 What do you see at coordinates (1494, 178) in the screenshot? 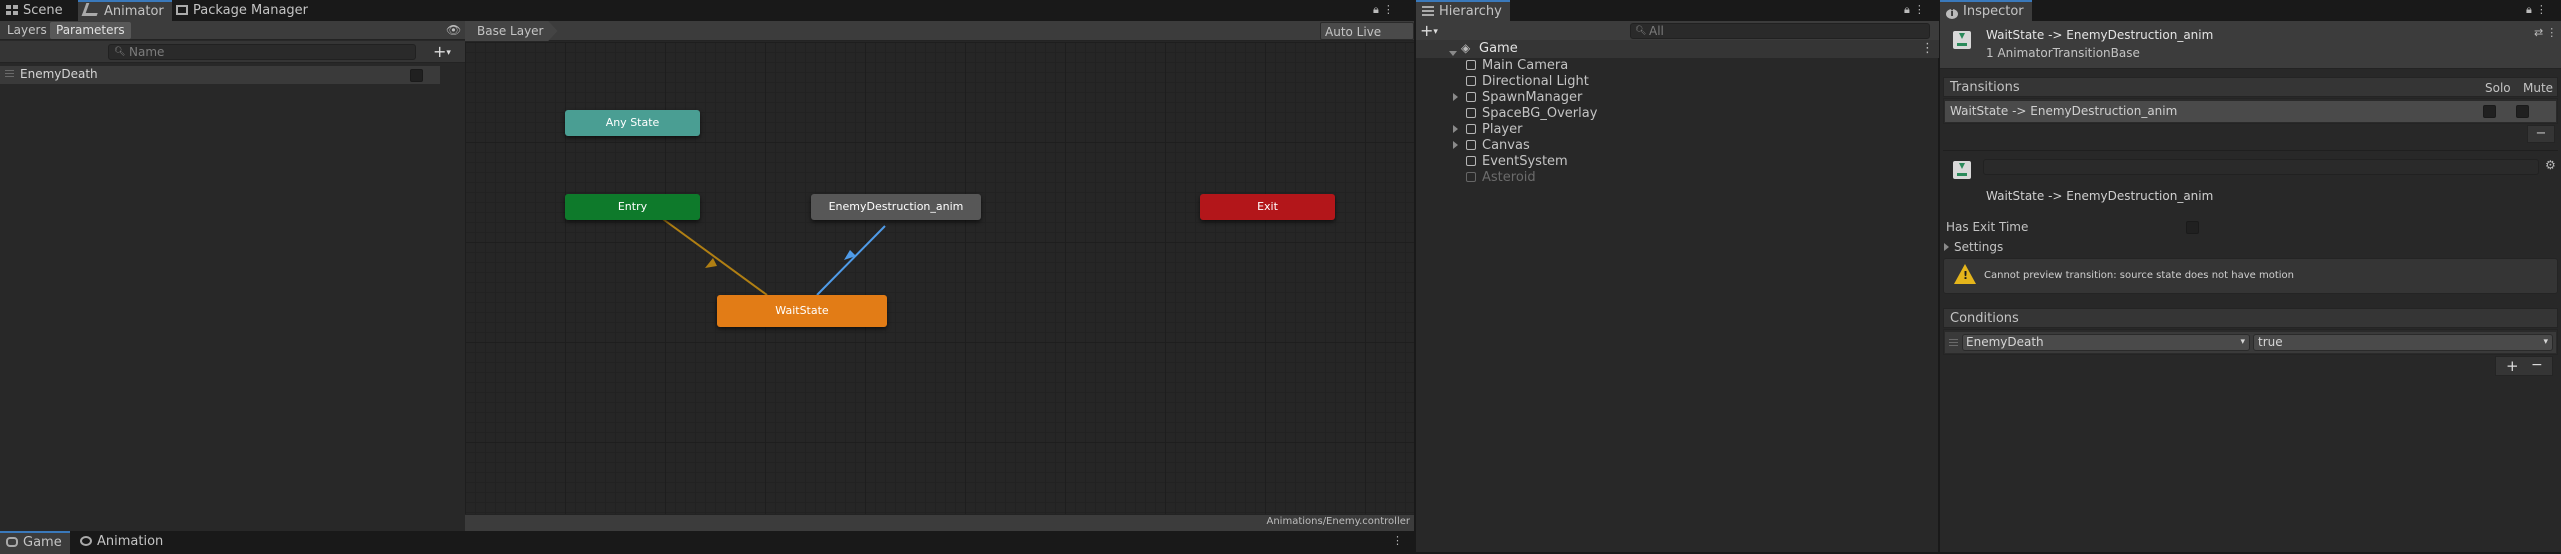
I see `hierarchy-item-inactive: Asteroid` at bounding box center [1494, 178].